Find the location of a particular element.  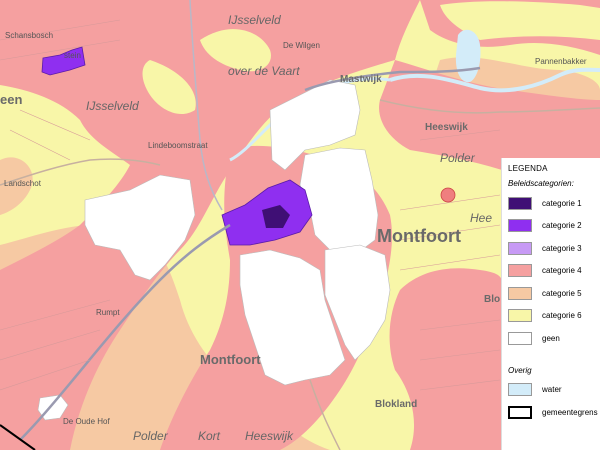

legend-swatch-geen is located at coordinates (520, 338).